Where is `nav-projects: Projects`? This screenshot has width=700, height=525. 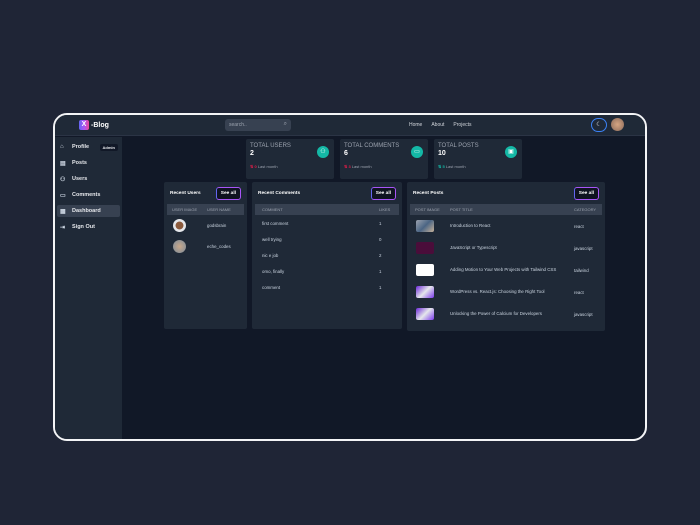
nav-projects: Projects is located at coordinates (462, 125).